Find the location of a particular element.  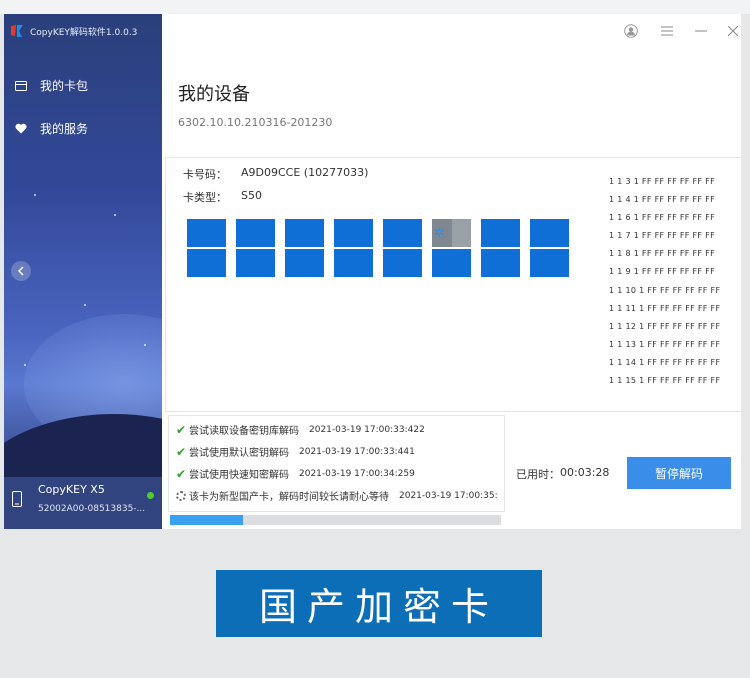

log-message: 尝试读取设备密钥库解码 is located at coordinates (244, 431).